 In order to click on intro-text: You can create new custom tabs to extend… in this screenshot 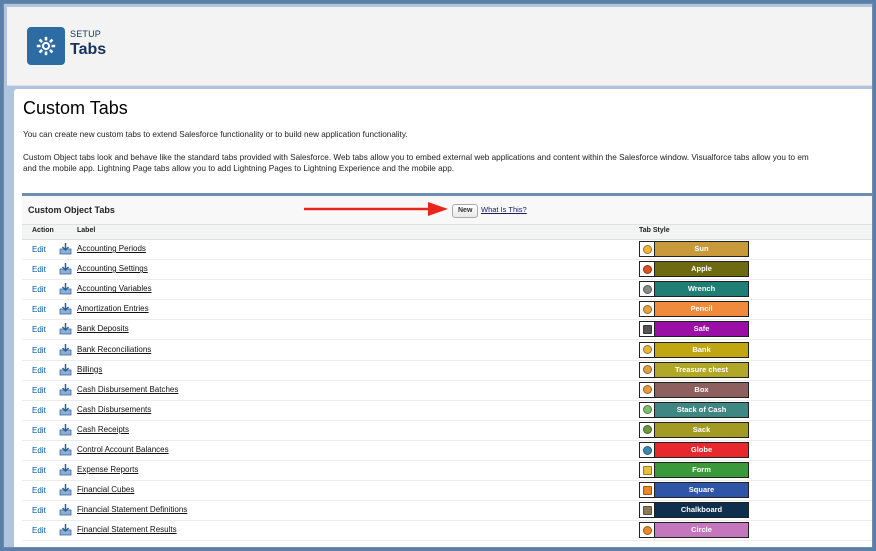, I will do `click(215, 134)`.